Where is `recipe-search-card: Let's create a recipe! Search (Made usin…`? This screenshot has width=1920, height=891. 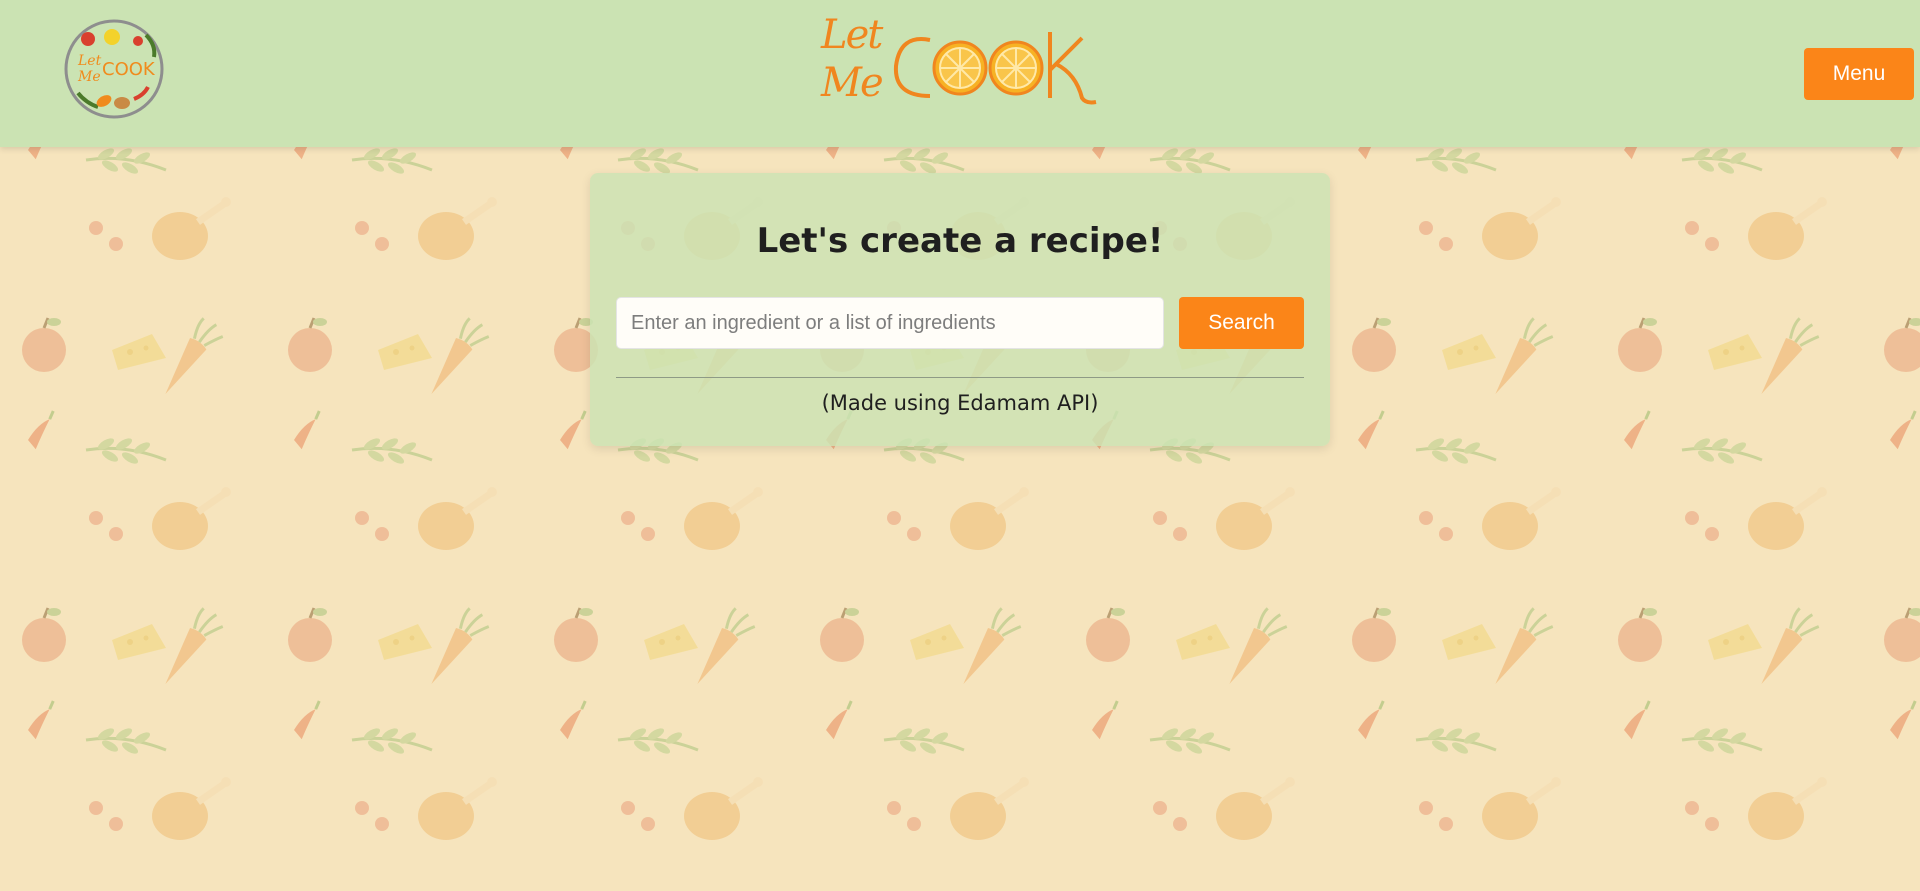
recipe-search-card: Let's create a recipe! Search (Made usin… is located at coordinates (960, 309).